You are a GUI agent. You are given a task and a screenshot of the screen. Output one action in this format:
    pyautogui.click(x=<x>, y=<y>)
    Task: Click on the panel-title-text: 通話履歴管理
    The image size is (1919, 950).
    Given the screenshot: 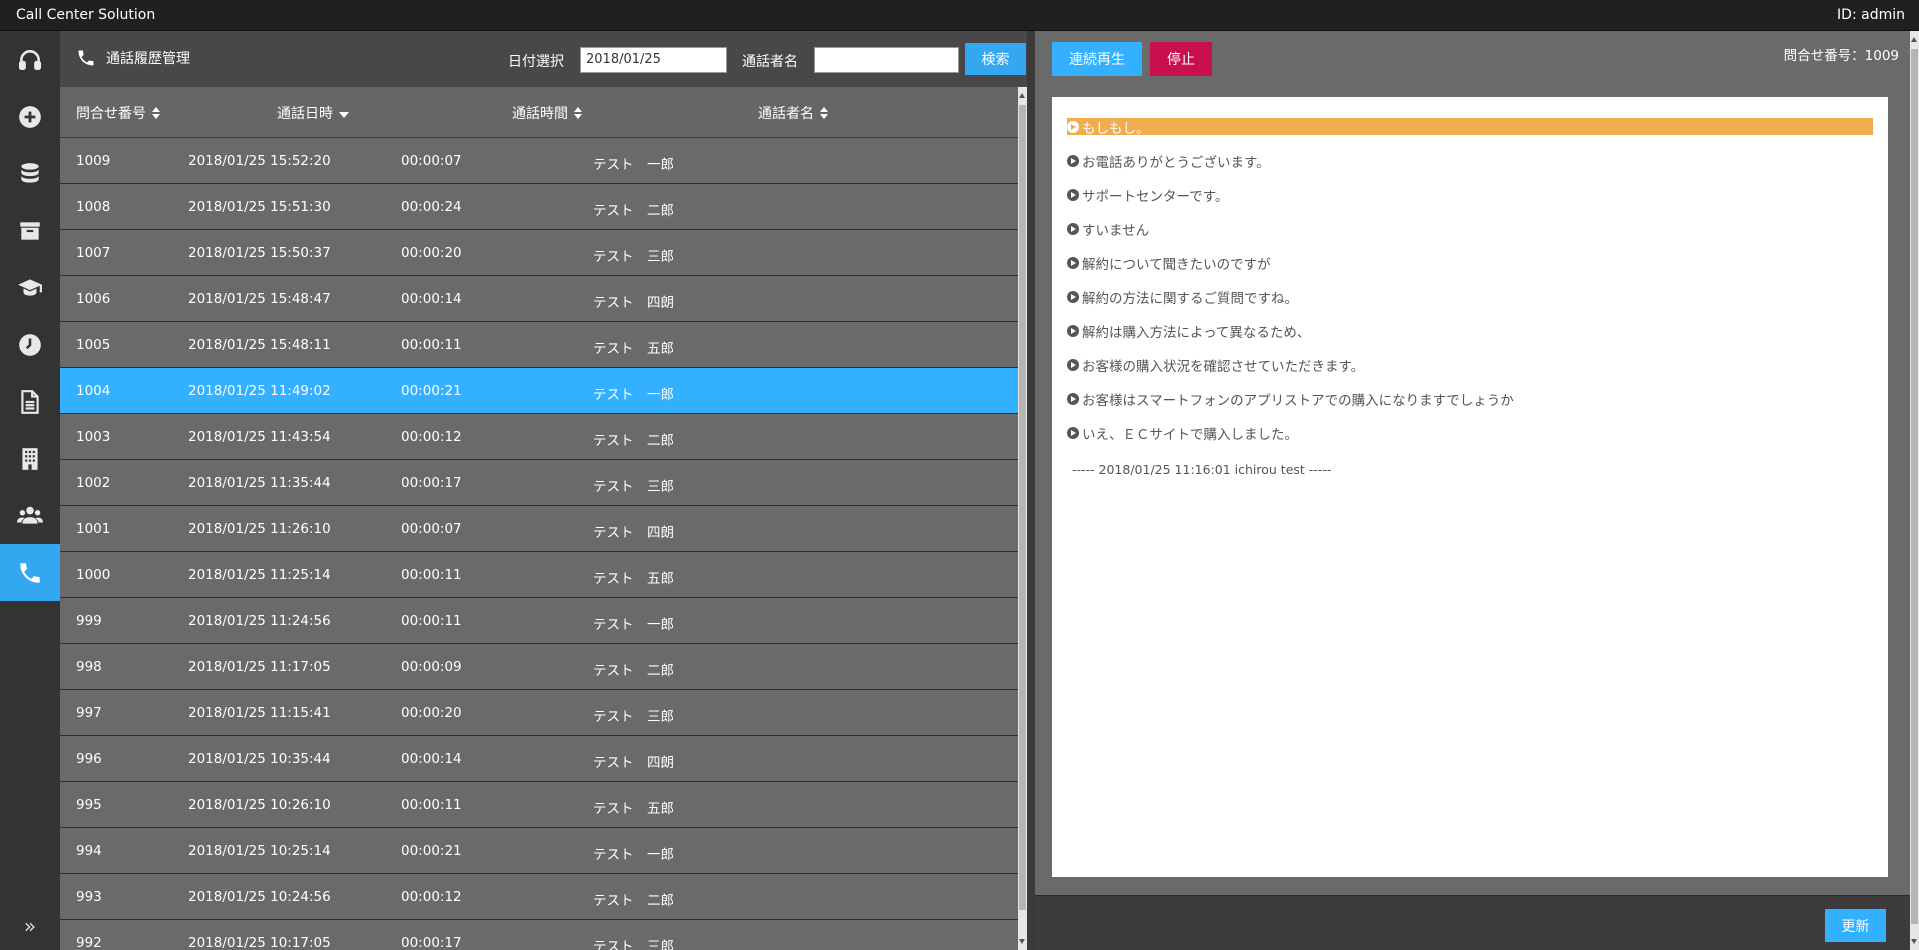 What is the action you would take?
    pyautogui.click(x=148, y=59)
    